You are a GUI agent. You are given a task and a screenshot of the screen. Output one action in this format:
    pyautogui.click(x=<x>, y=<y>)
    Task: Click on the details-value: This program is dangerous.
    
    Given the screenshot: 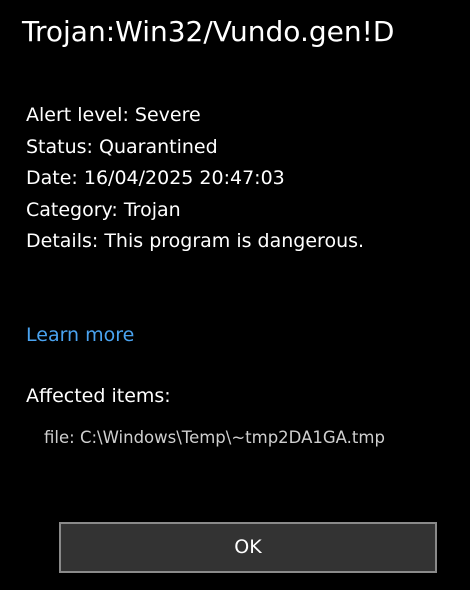 What is the action you would take?
    pyautogui.click(x=234, y=241)
    